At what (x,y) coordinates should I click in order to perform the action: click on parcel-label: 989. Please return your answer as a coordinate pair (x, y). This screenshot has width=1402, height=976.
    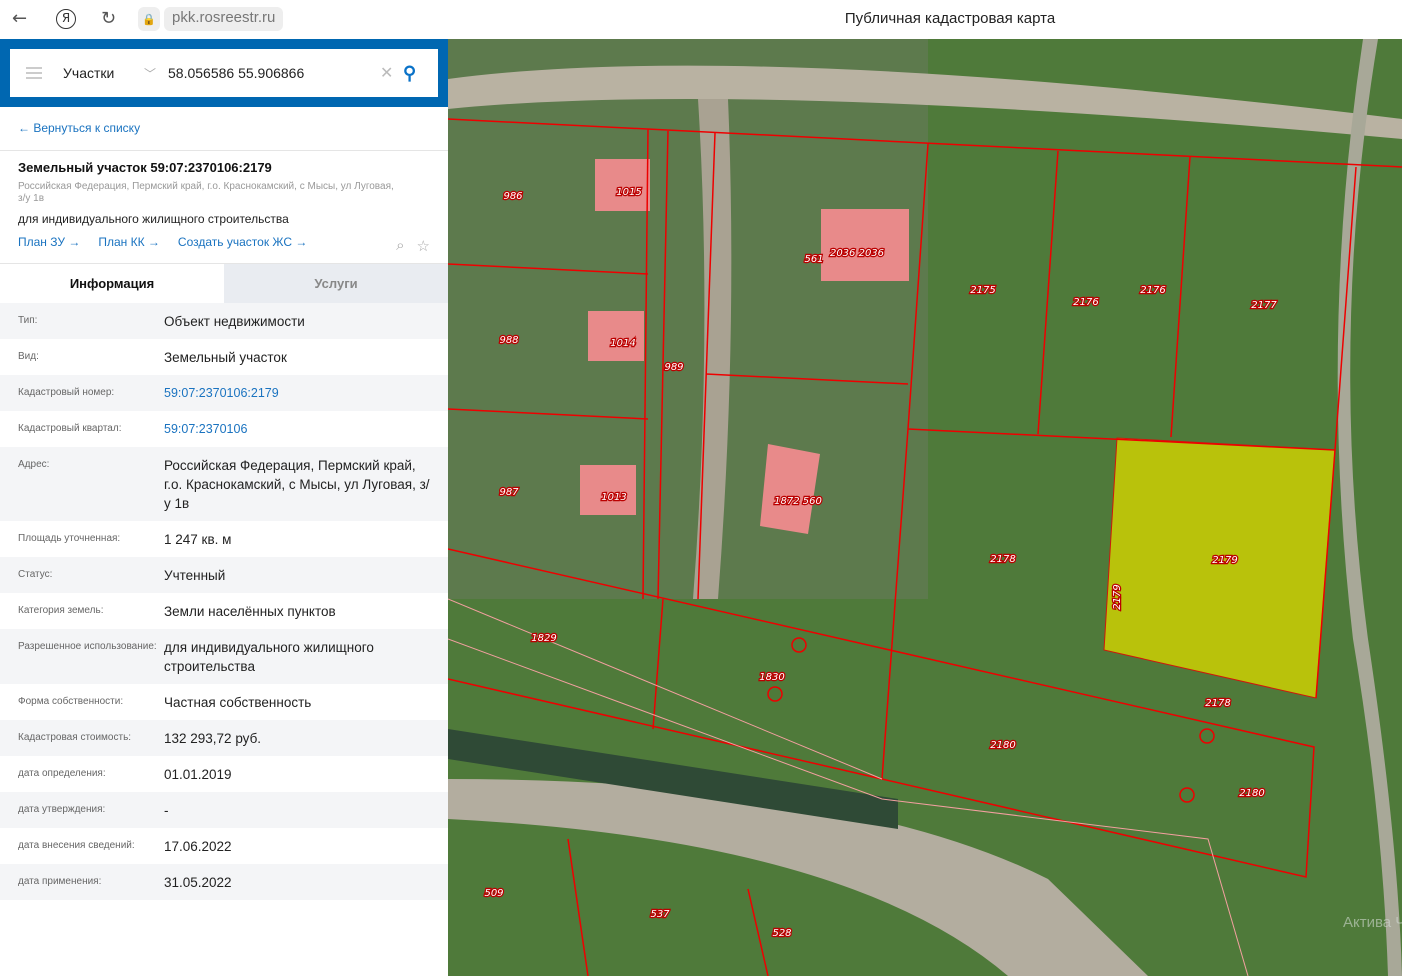
    Looking at the image, I should click on (674, 368).